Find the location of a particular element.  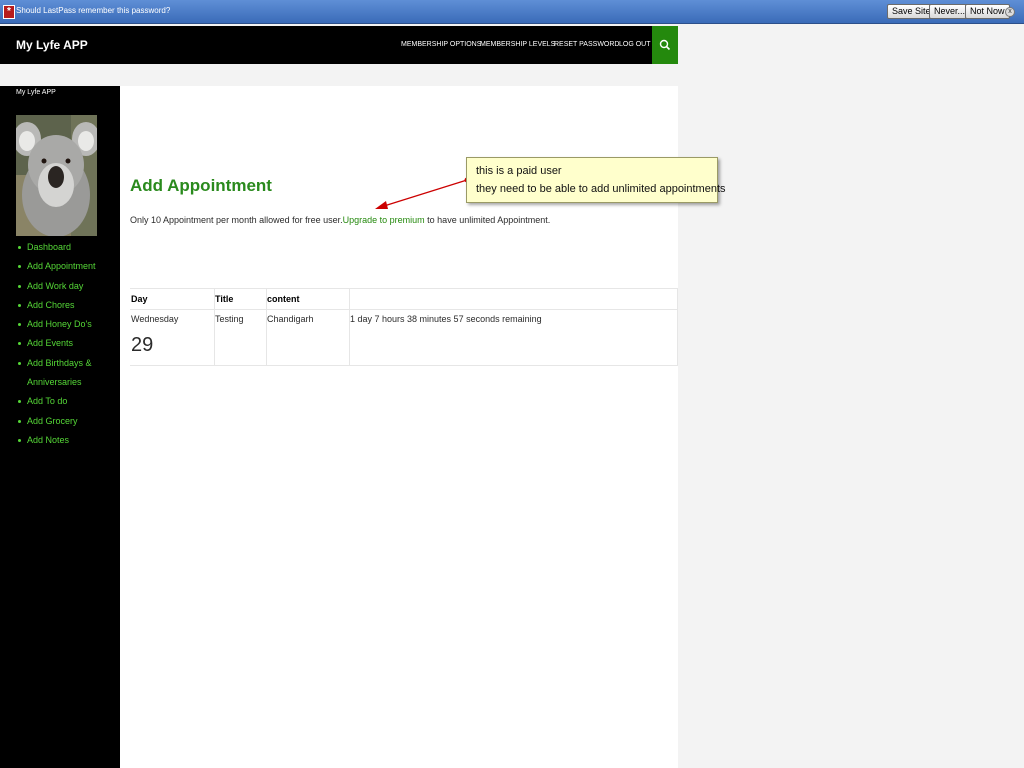

annotation-arrow is located at coordinates (422, 193).